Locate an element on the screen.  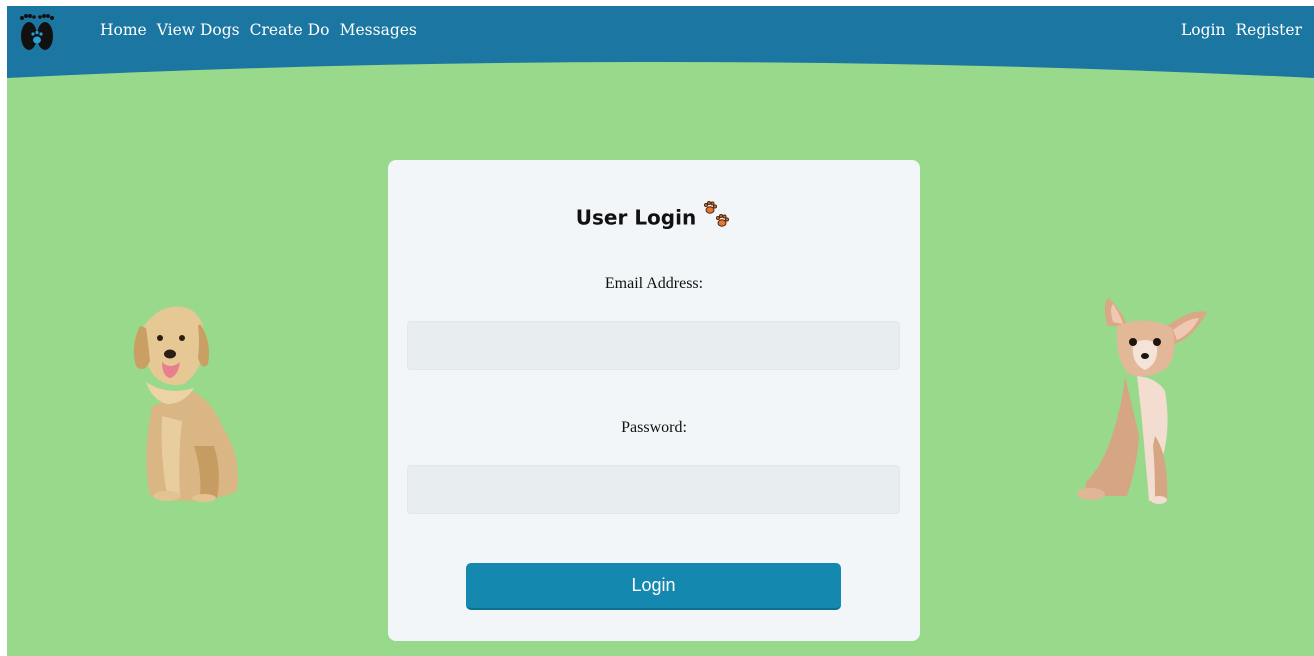
password-label: Password: is located at coordinates (654, 427).